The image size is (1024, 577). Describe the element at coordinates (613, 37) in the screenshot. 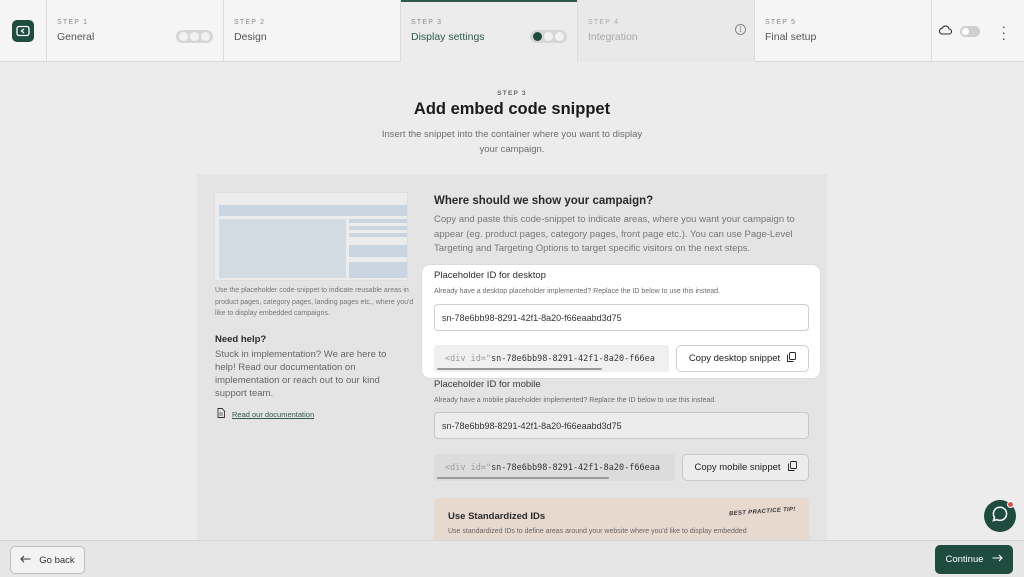

I see `step-name: Integration` at that location.